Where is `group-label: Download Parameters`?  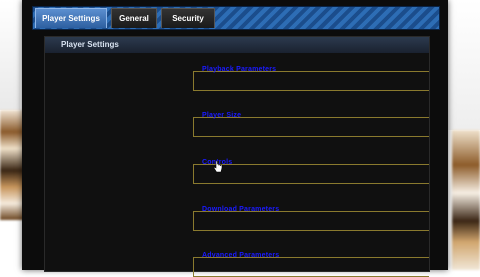 group-label: Download Parameters is located at coordinates (241, 209).